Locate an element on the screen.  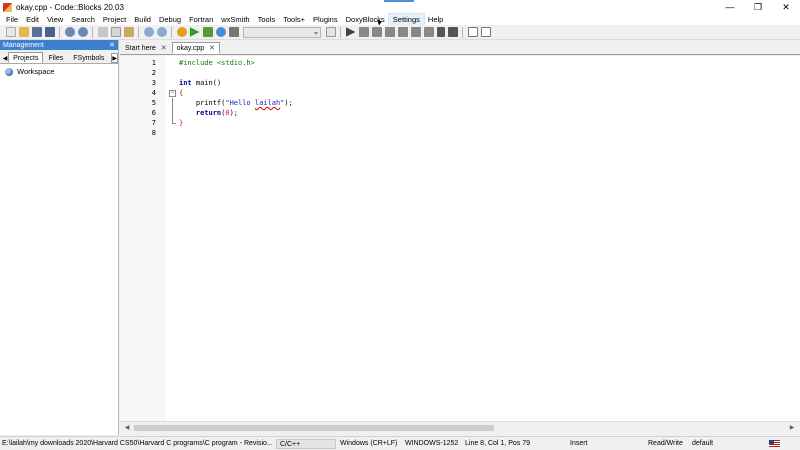
taskbar-accent is located at coordinates (399, 1).